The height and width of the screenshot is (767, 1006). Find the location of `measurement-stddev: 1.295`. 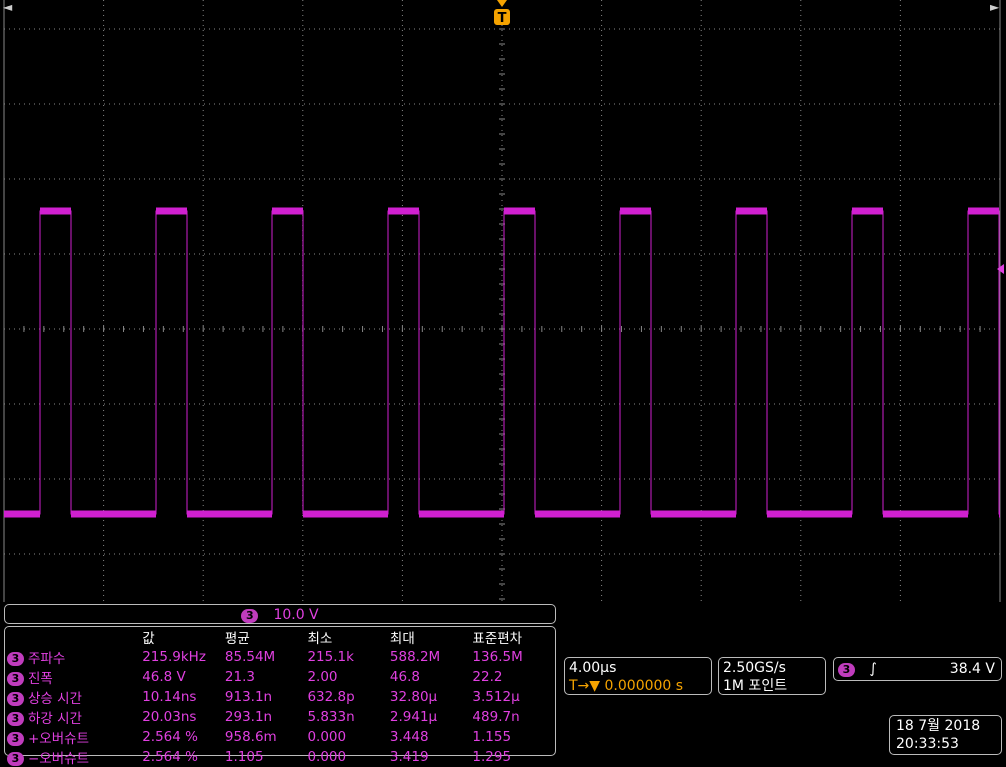

measurement-stddev: 1.295 is located at coordinates (492, 757).